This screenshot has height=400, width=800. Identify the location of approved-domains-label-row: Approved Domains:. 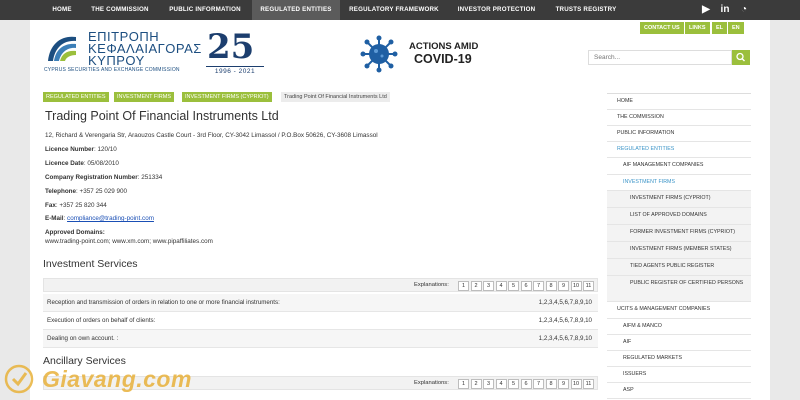
(75, 232).